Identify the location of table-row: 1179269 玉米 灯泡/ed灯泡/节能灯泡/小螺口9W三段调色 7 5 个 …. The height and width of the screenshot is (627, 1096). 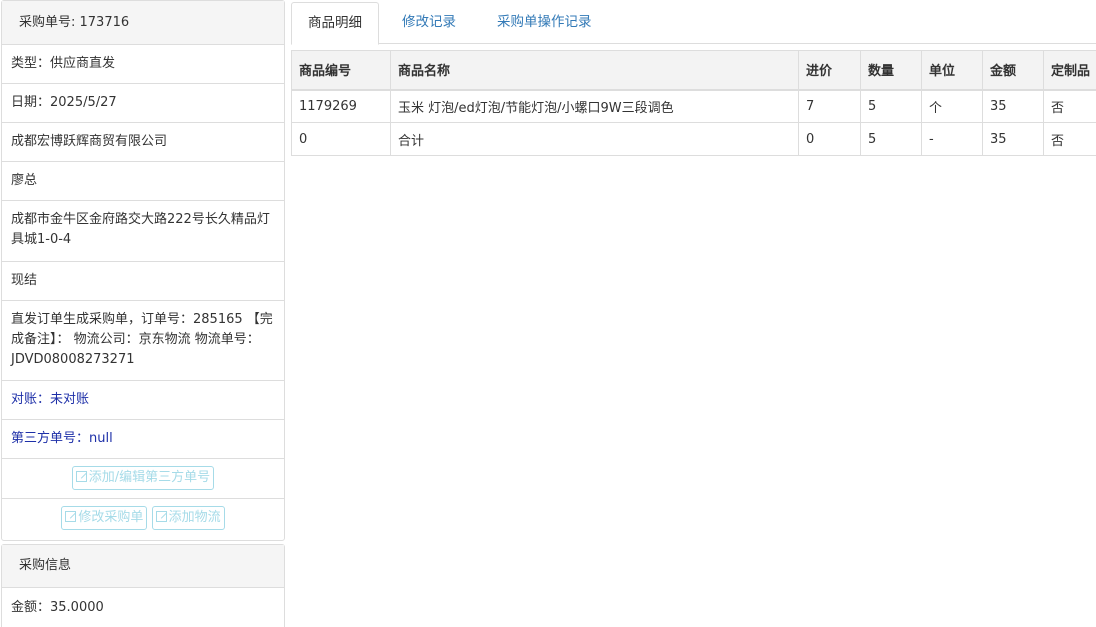
(693, 106).